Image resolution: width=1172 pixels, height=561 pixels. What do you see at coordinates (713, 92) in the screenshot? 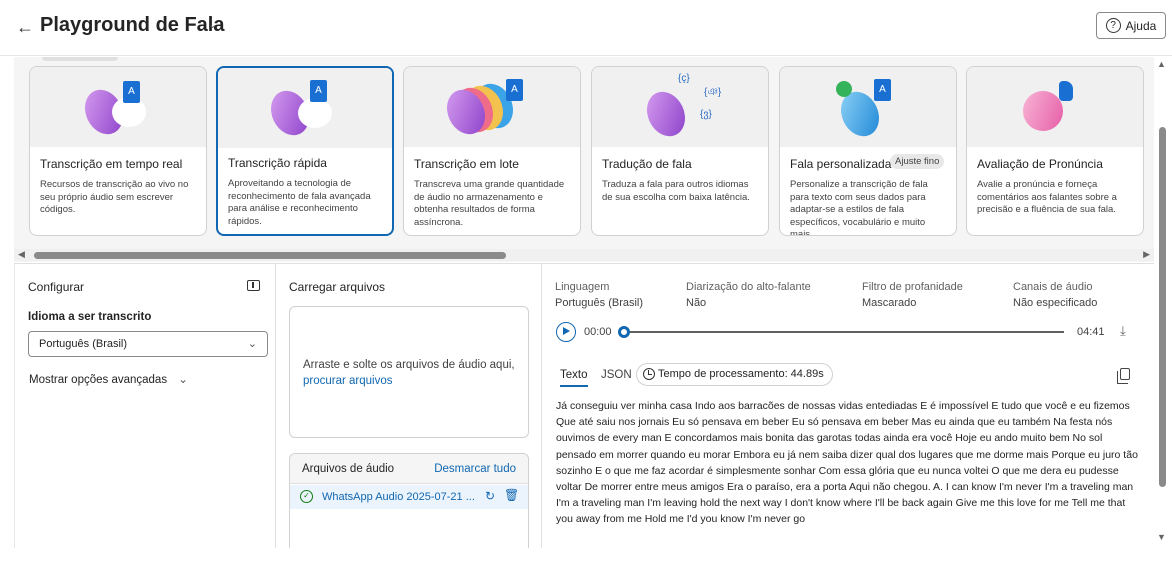
I see `language-bubble-icon: {ঞ}` at bounding box center [713, 92].